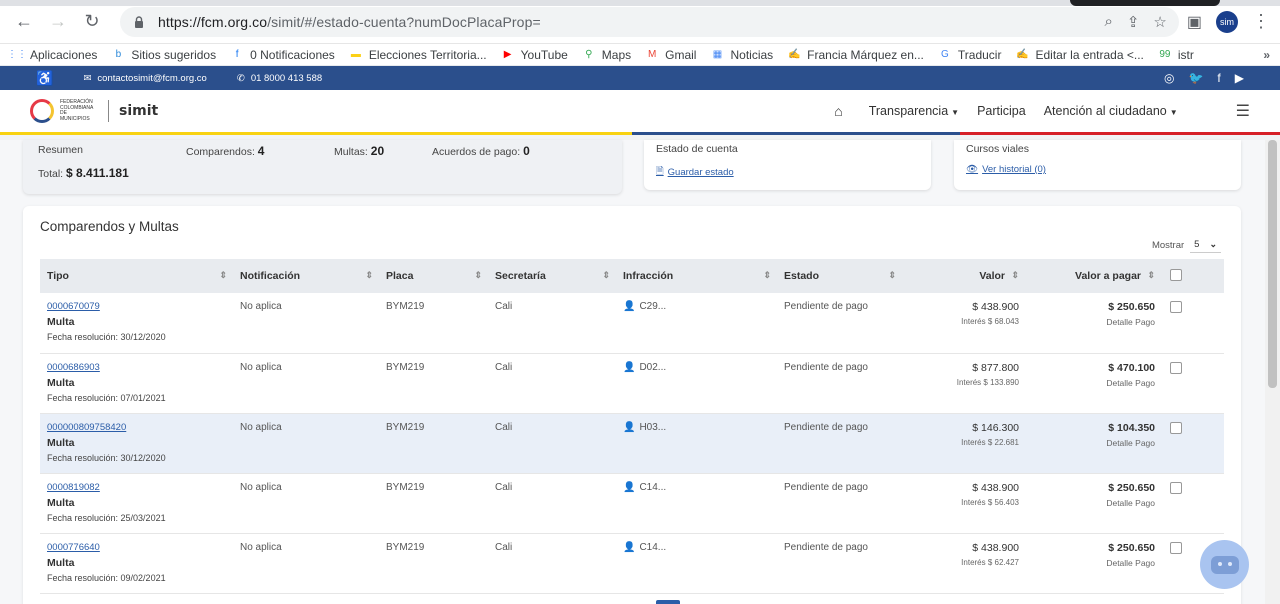  I want to click on bookmark-item: M Gmail, so click(671, 55).